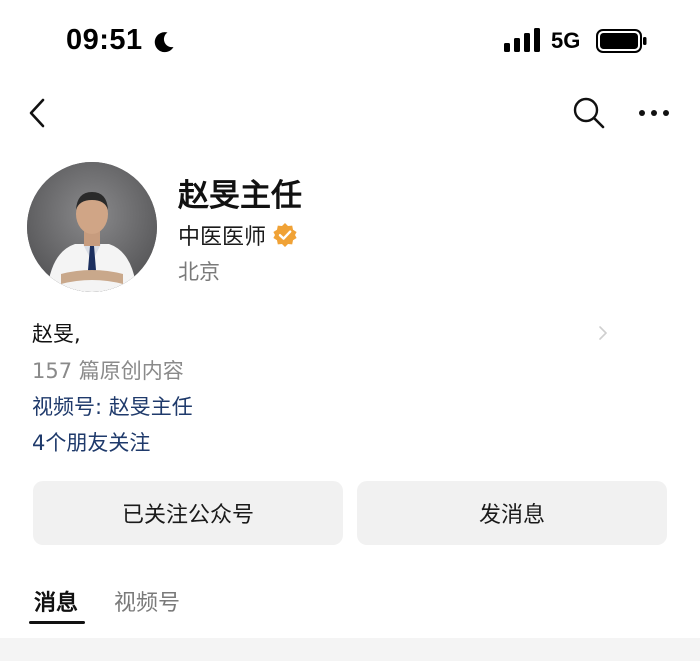  Describe the element at coordinates (522, 40) in the screenshot. I see `signal-icon` at that location.